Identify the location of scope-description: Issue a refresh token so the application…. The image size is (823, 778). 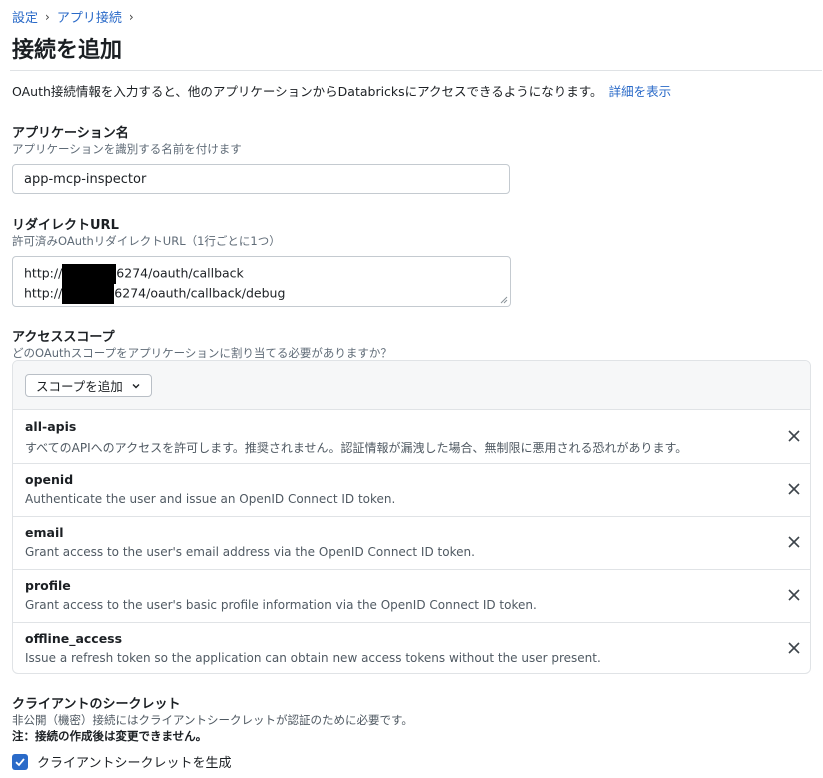
(313, 658).